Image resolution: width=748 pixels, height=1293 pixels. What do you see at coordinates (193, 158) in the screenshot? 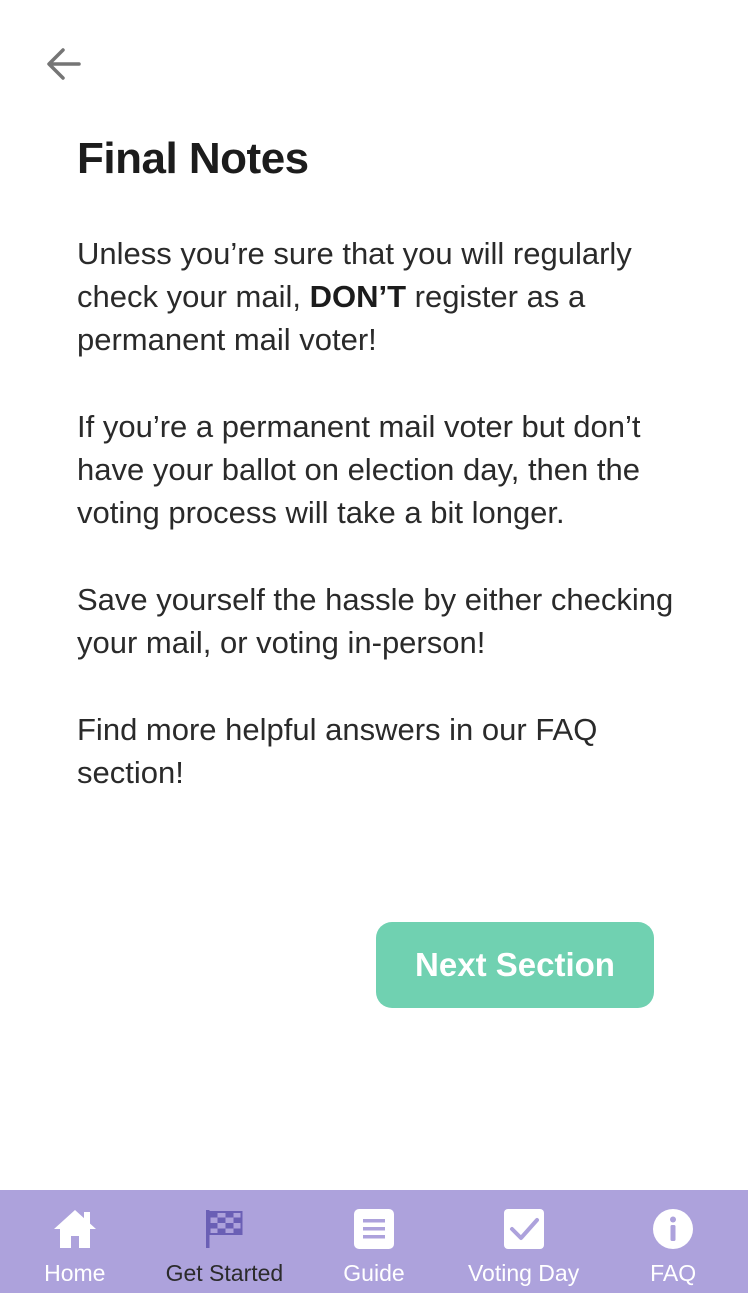
I see `page-title: Final Notes` at bounding box center [193, 158].